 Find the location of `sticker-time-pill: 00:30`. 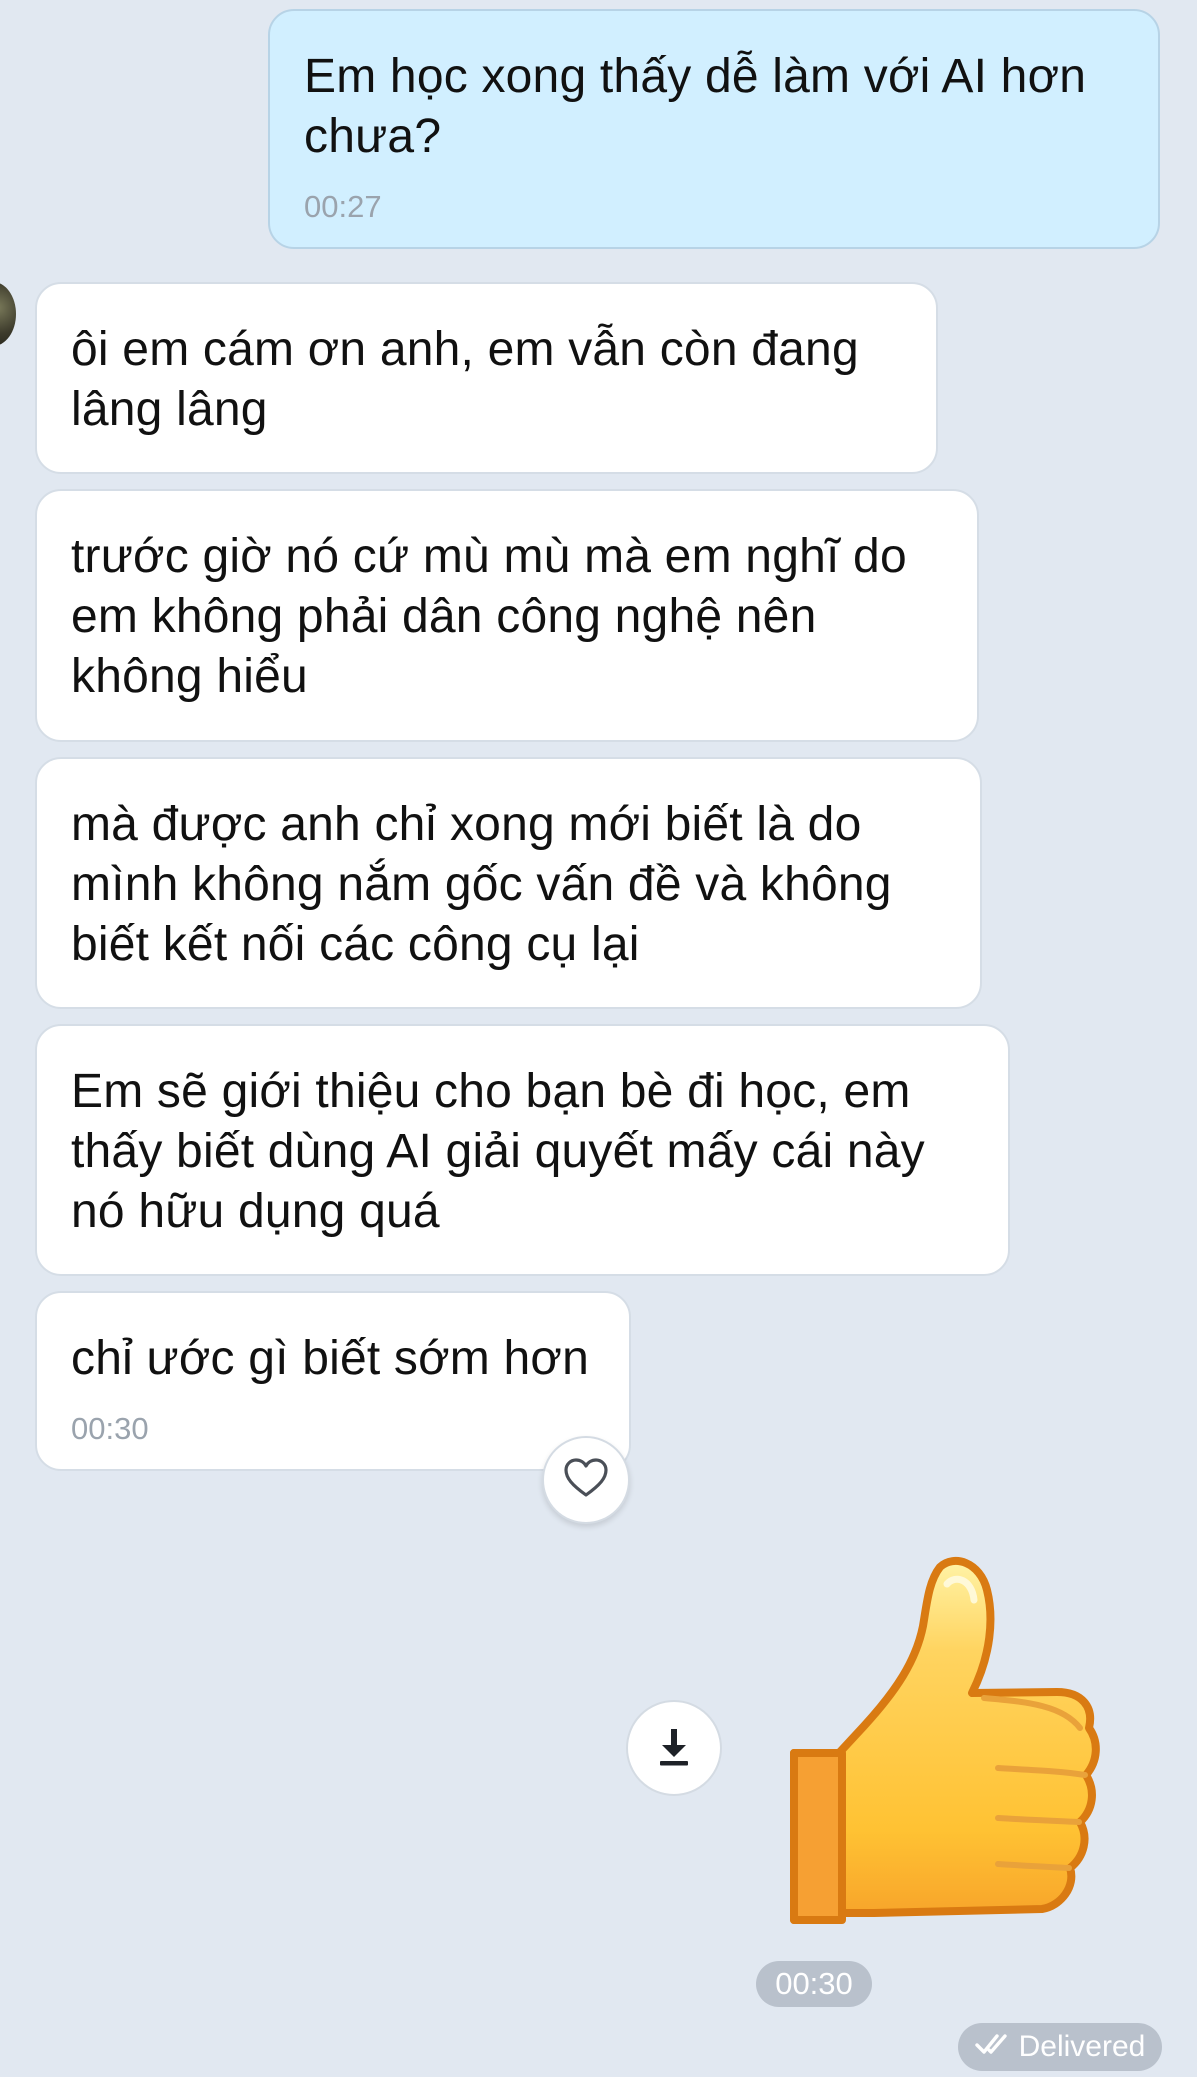

sticker-time-pill: 00:30 is located at coordinates (814, 1984).